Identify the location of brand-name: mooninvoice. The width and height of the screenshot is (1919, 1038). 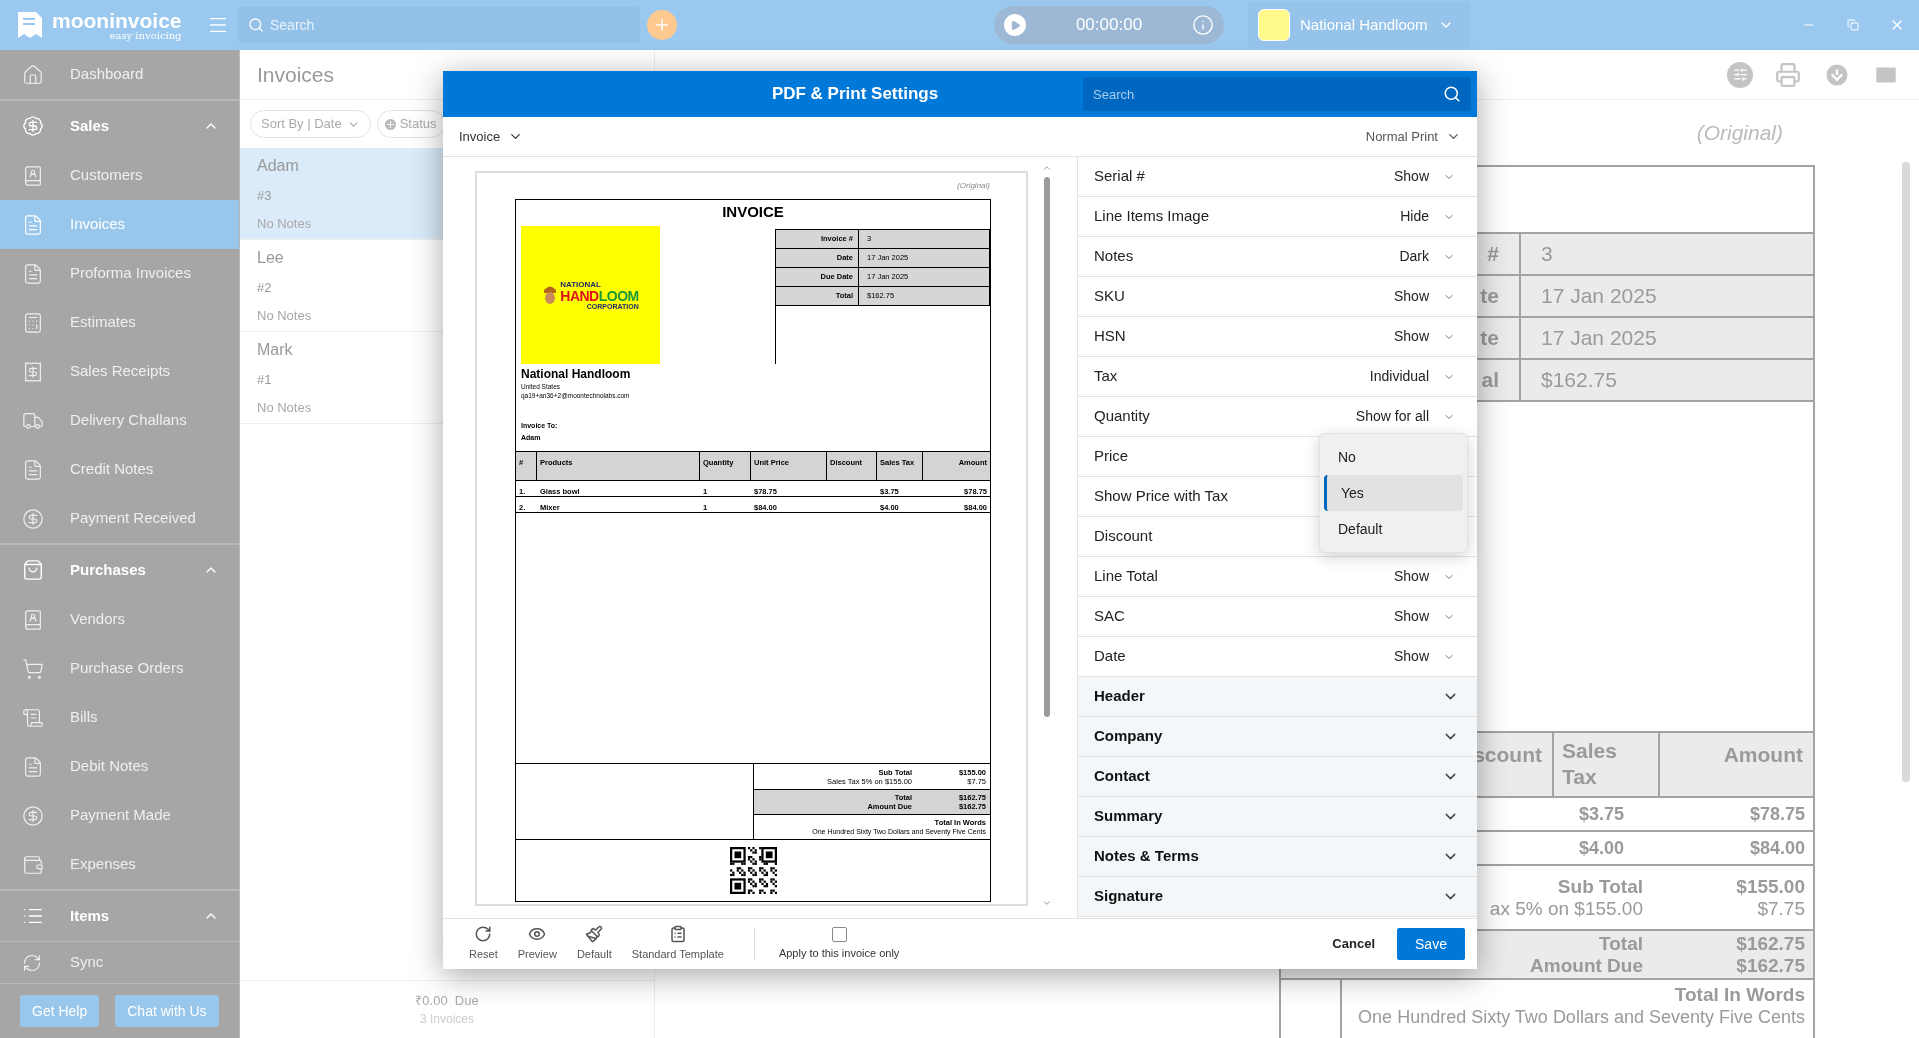
(117, 20).